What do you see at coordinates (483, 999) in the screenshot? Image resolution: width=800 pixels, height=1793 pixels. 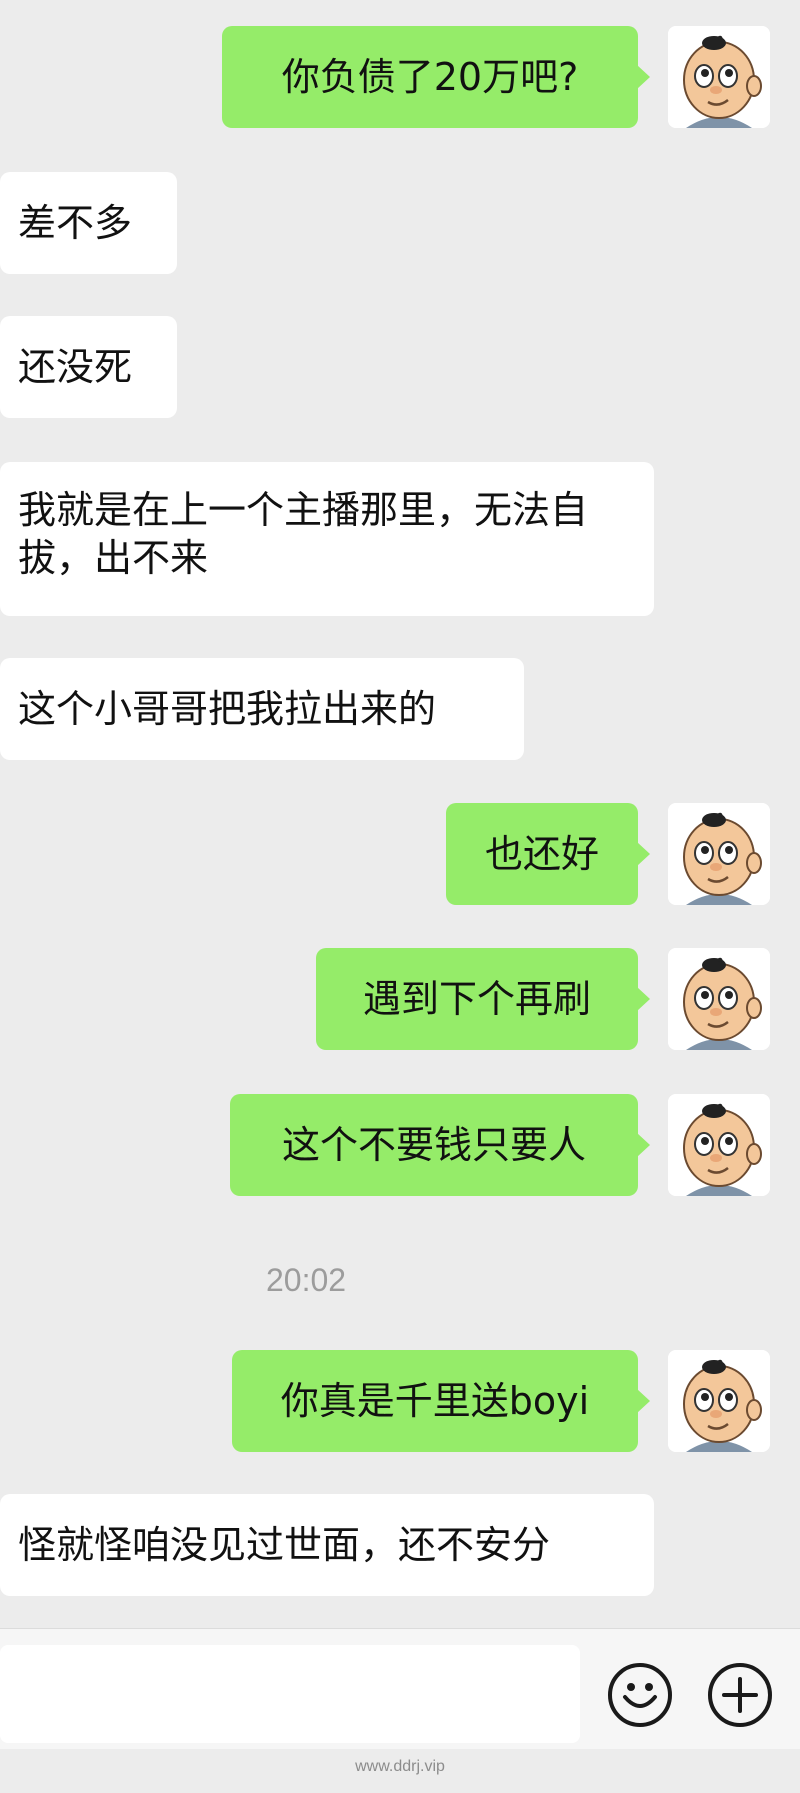 I see `outgoing-message: 遇到下个再刷` at bounding box center [483, 999].